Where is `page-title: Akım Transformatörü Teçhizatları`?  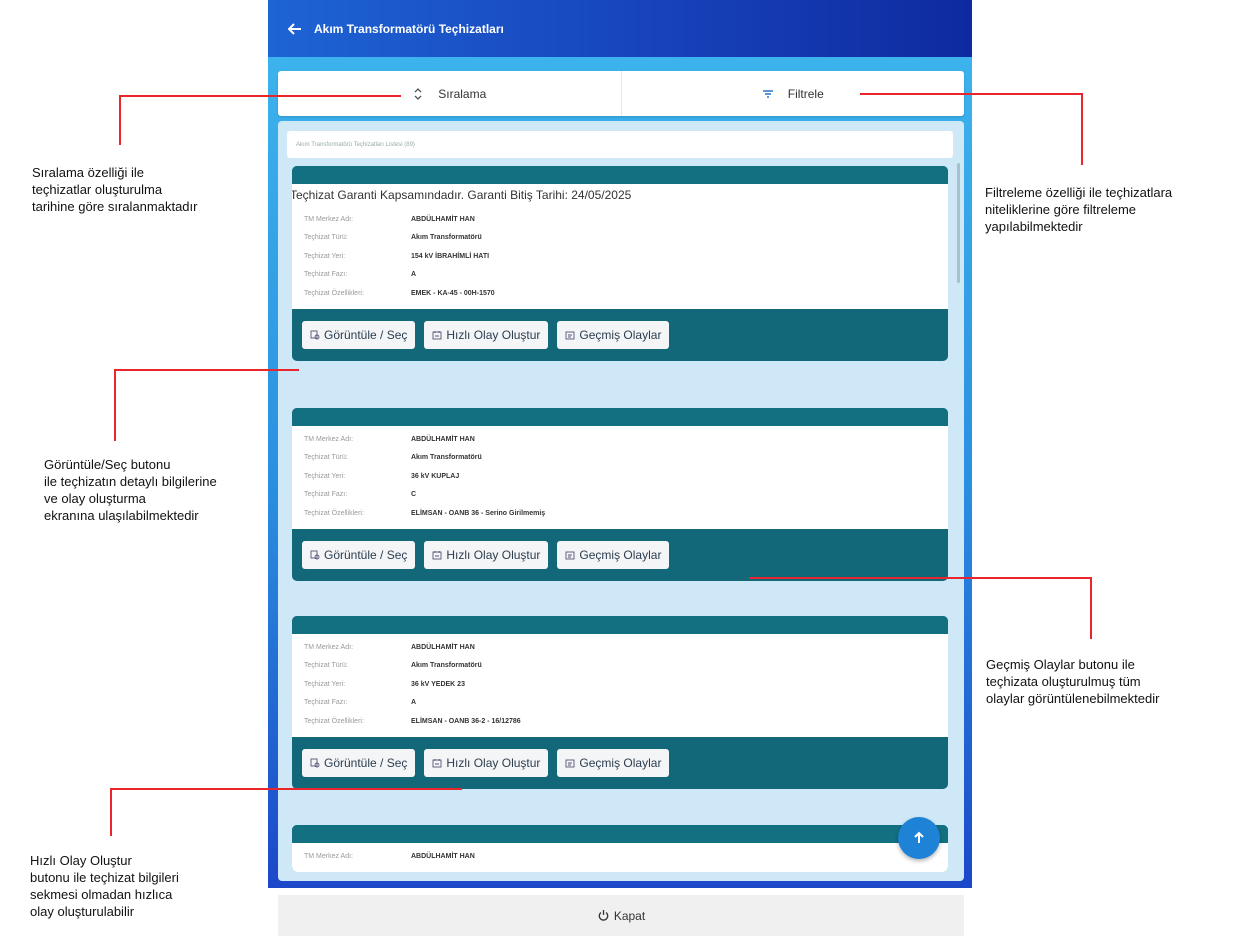 page-title: Akım Transformatörü Teçhizatları is located at coordinates (409, 28).